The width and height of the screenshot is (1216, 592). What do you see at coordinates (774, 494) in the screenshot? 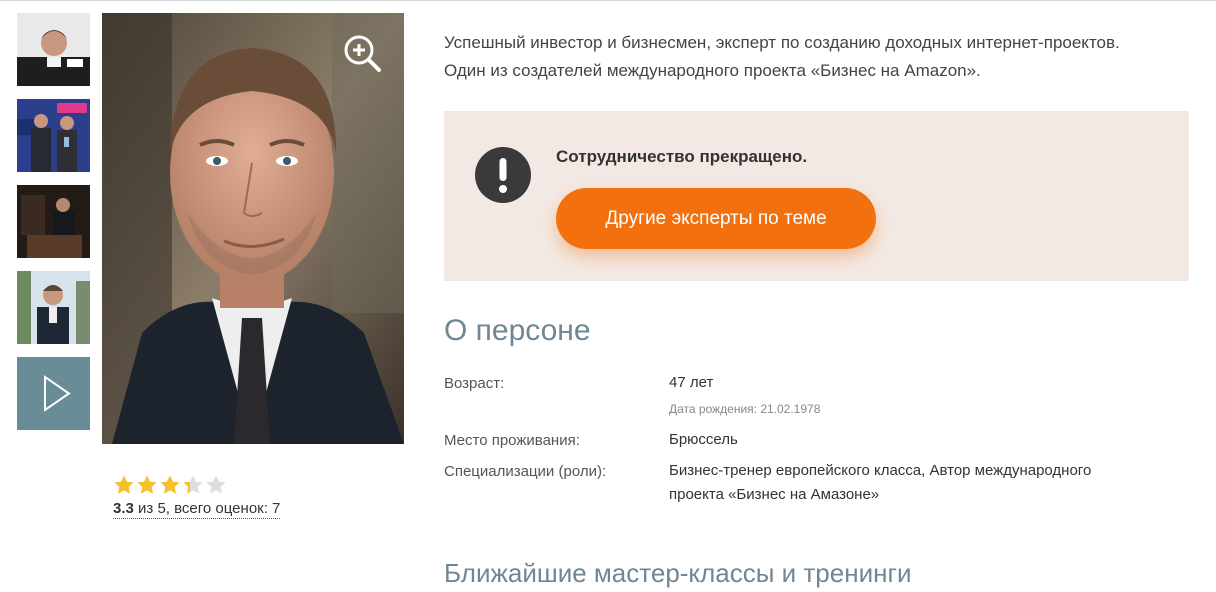
I see `roles-value-line-2: проекта «Бизнес на Амазоне»` at bounding box center [774, 494].